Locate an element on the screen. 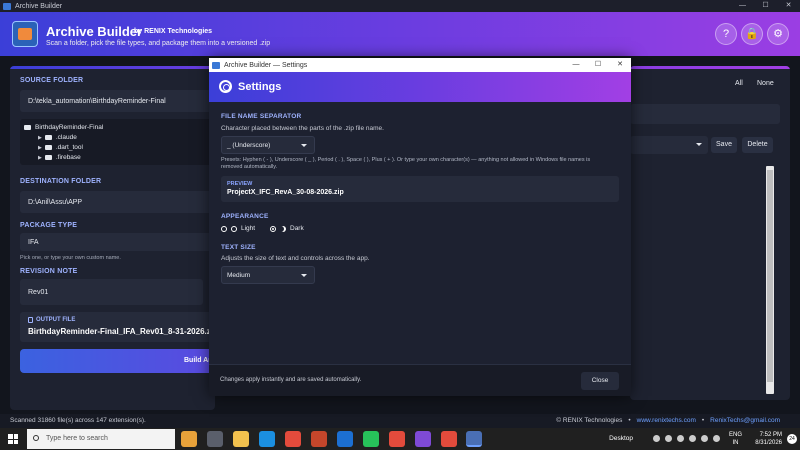  tree-item: ▶ .firebase is located at coordinates (59, 157).